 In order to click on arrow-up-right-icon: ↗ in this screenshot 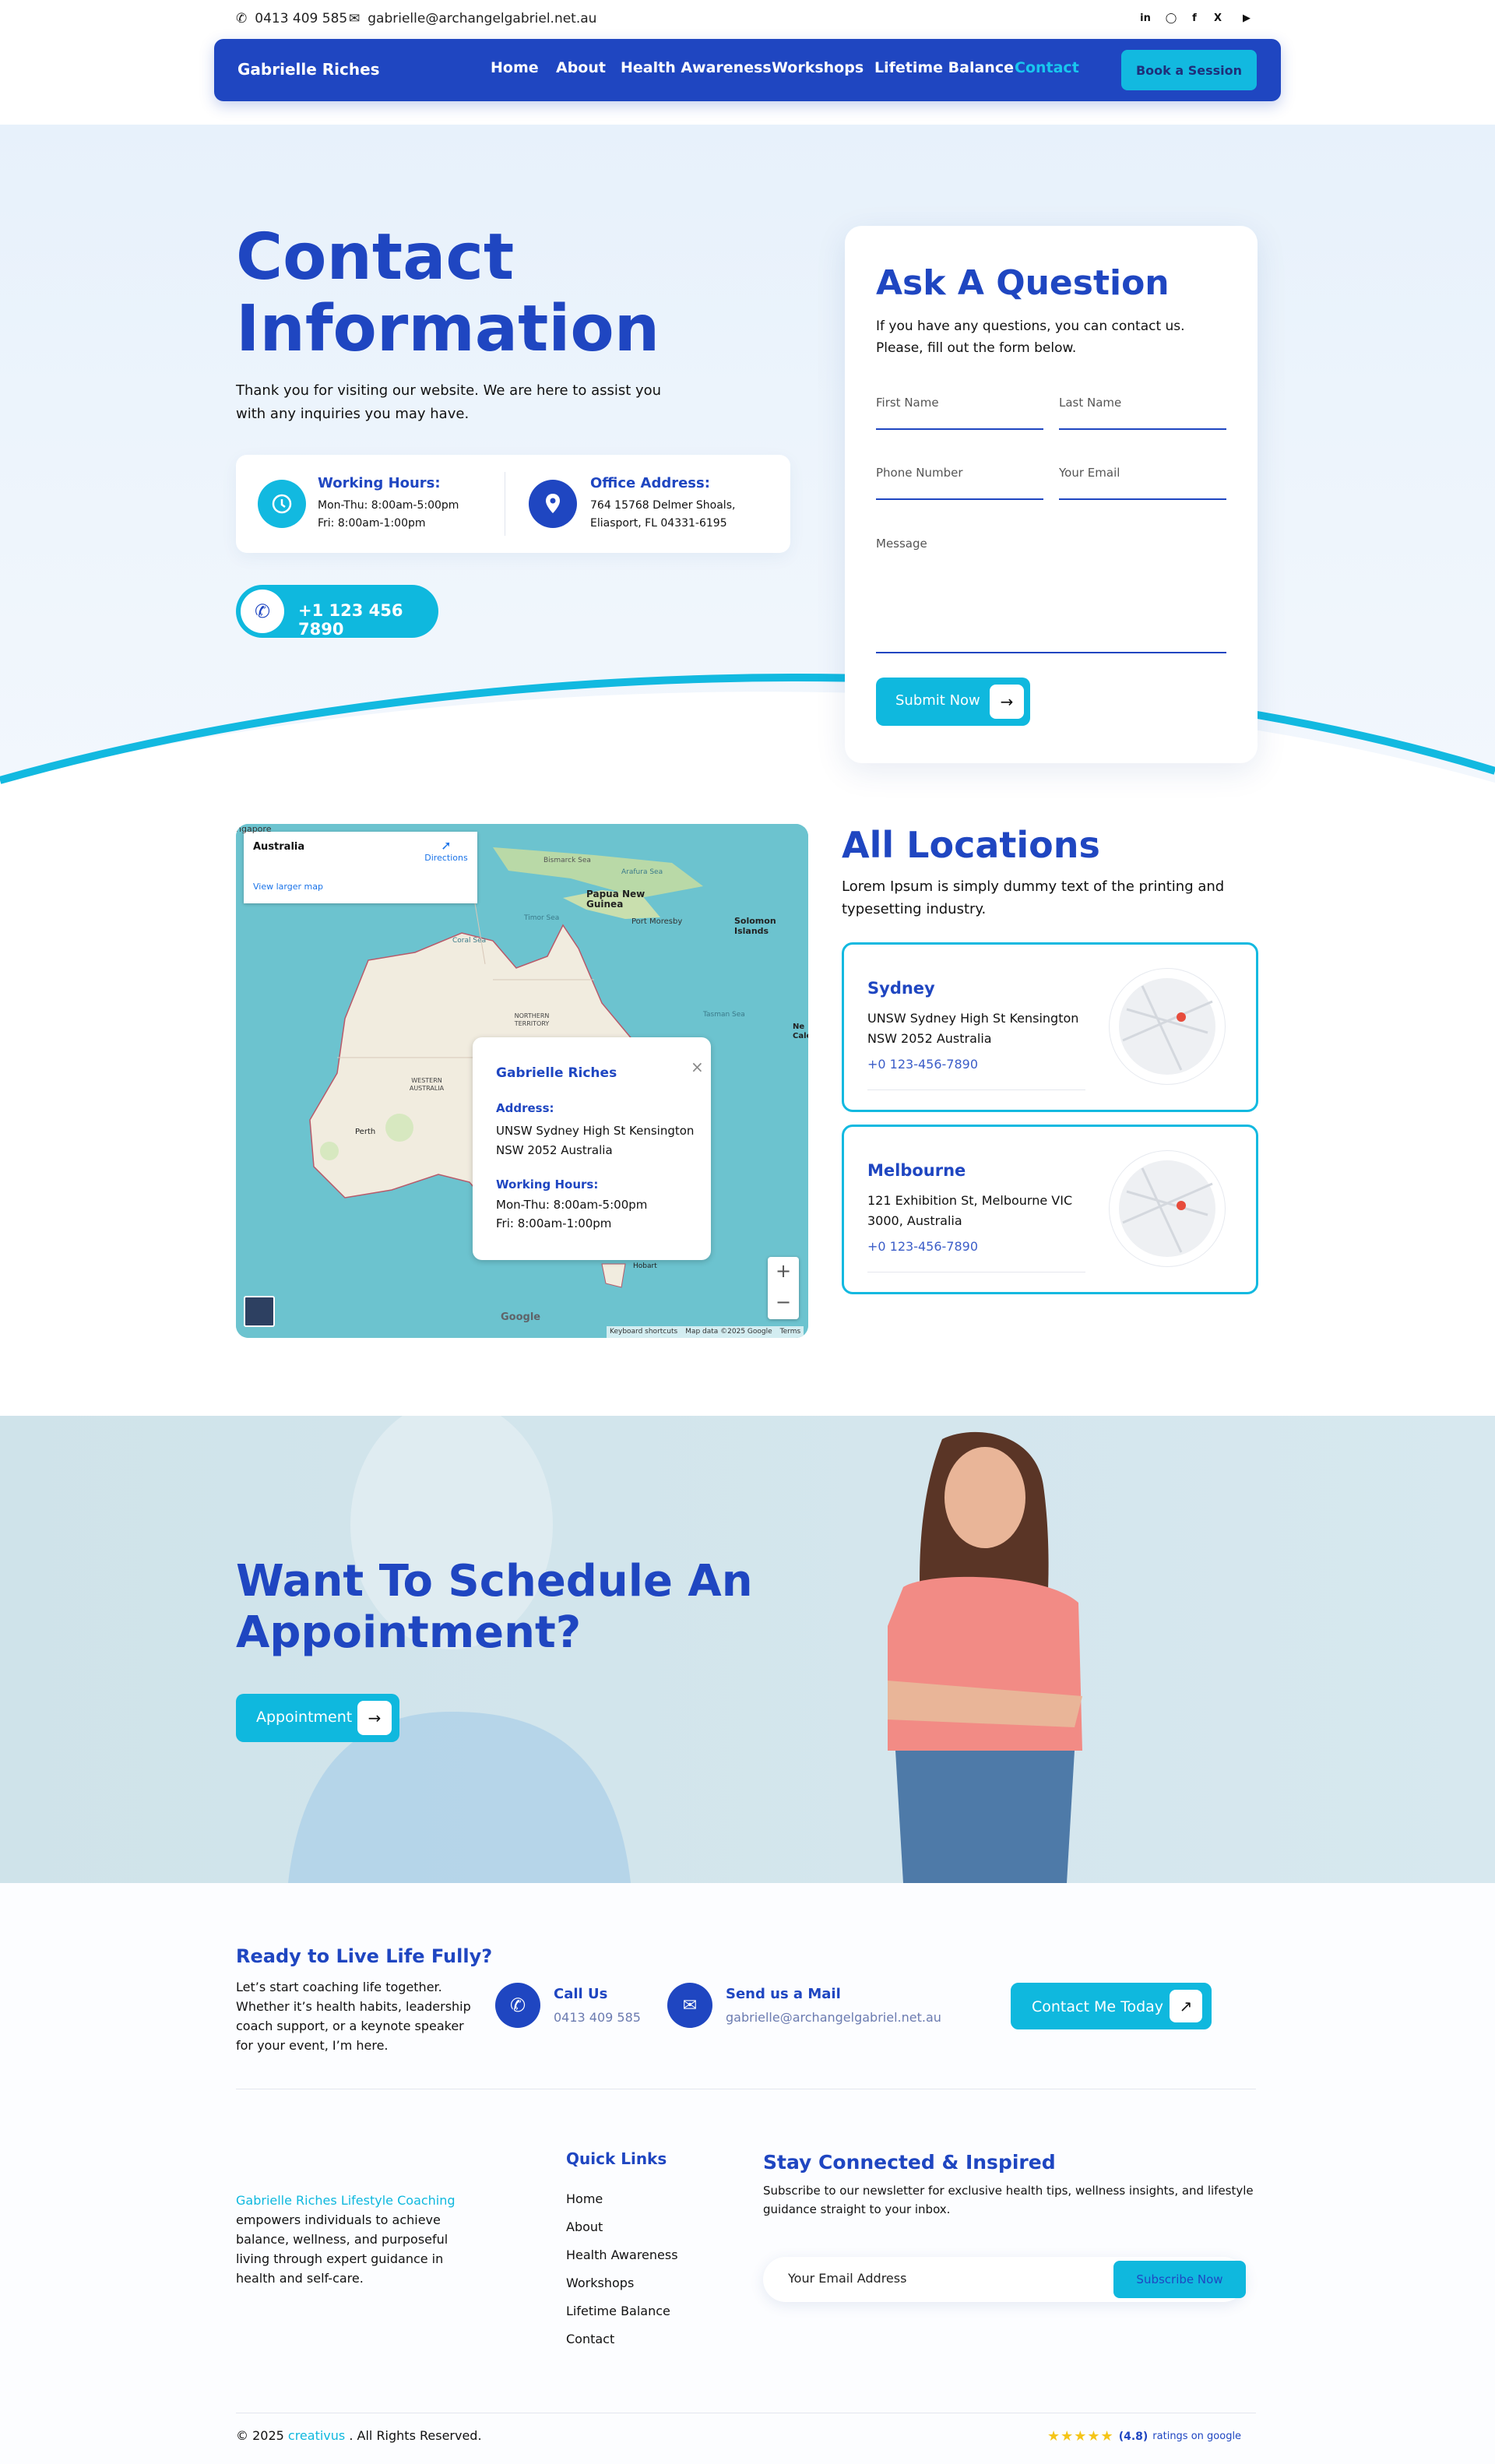, I will do `click(1186, 2006)`.